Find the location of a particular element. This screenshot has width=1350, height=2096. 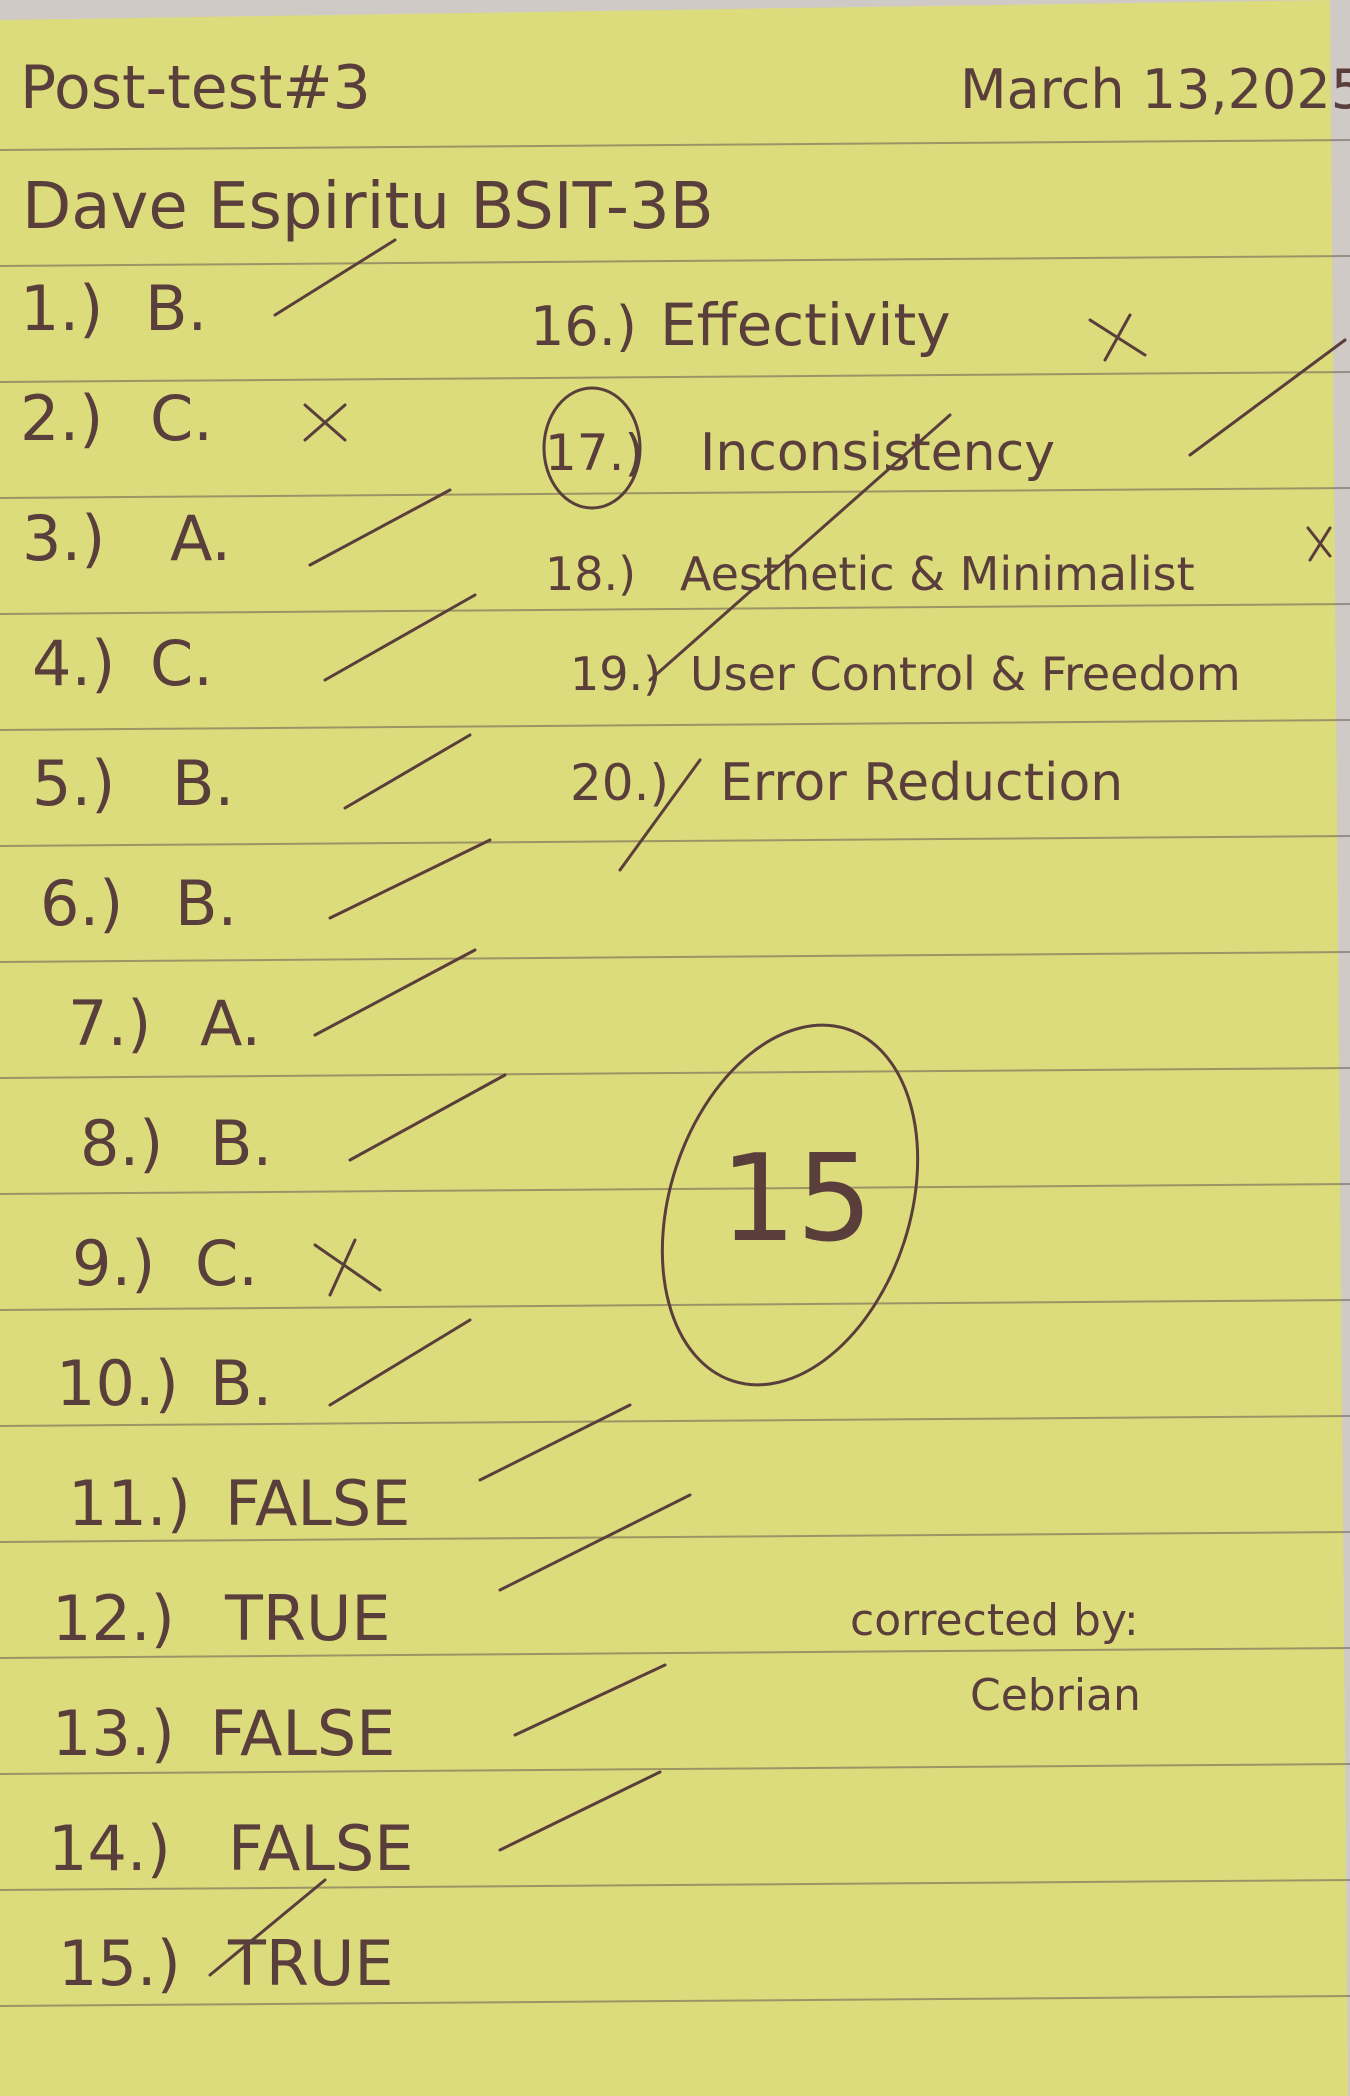

answer-number: 17.) is located at coordinates (594, 453).